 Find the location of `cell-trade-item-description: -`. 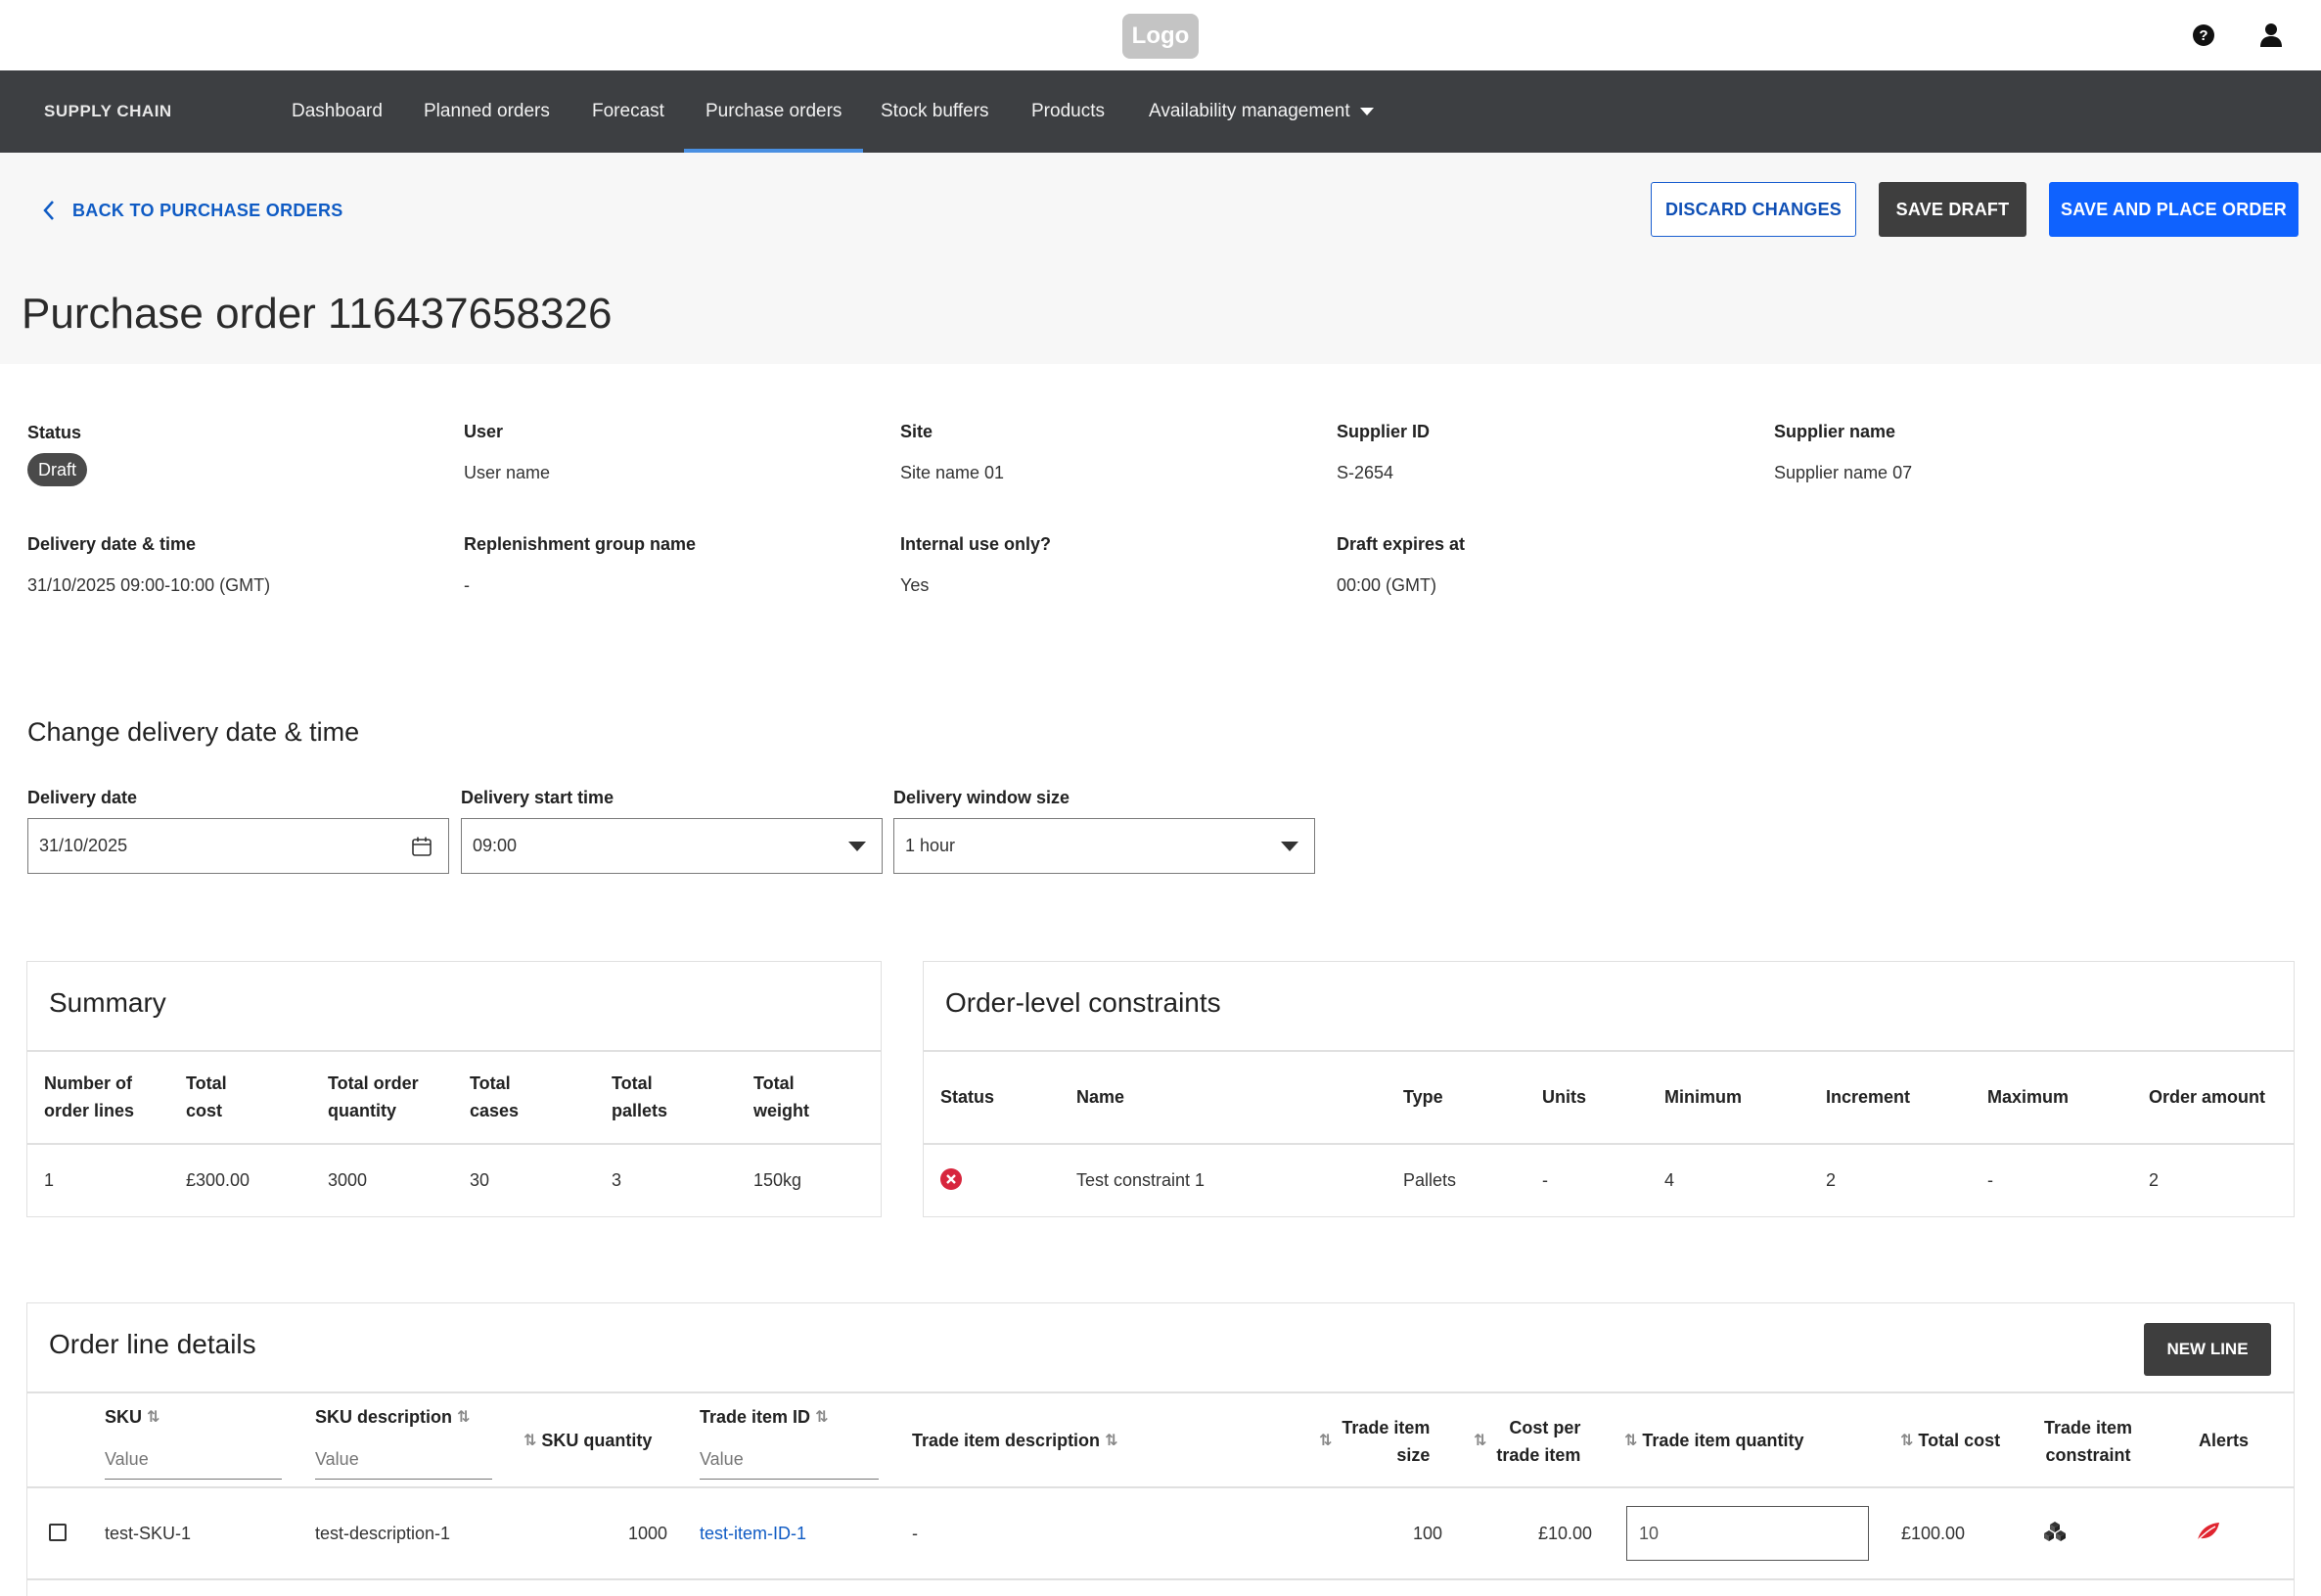

cell-trade-item-description: - is located at coordinates (915, 1533).